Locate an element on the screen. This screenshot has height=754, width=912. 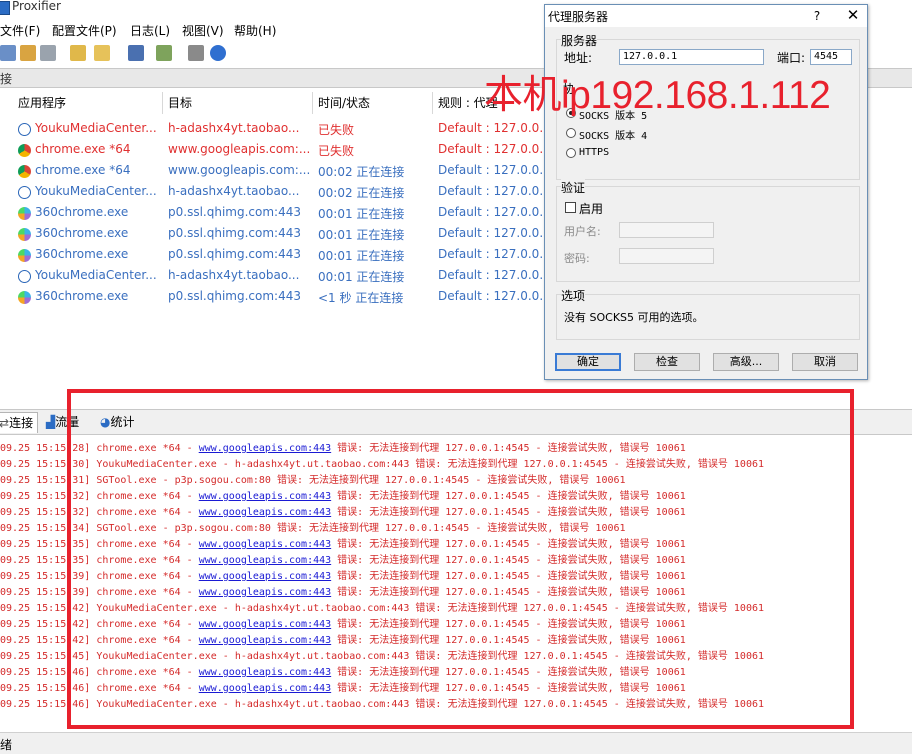
password-label: 密码: is located at coordinates (577, 258).